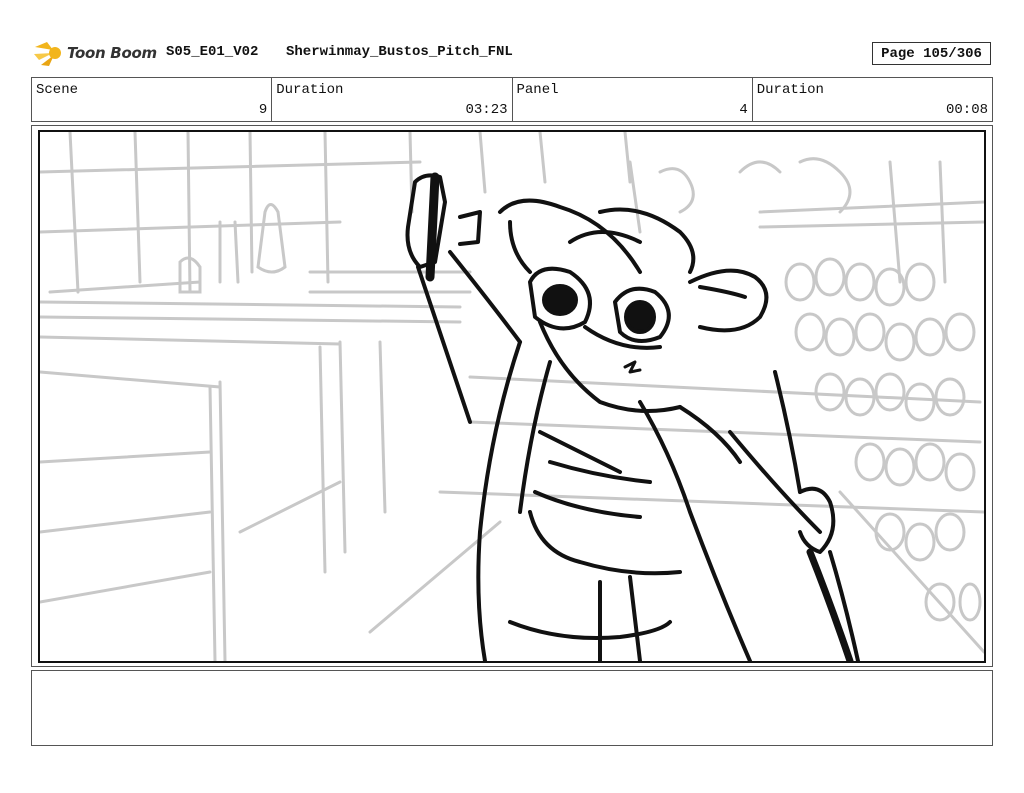  I want to click on panel-duration-cell: Duration 00:08, so click(872, 99).